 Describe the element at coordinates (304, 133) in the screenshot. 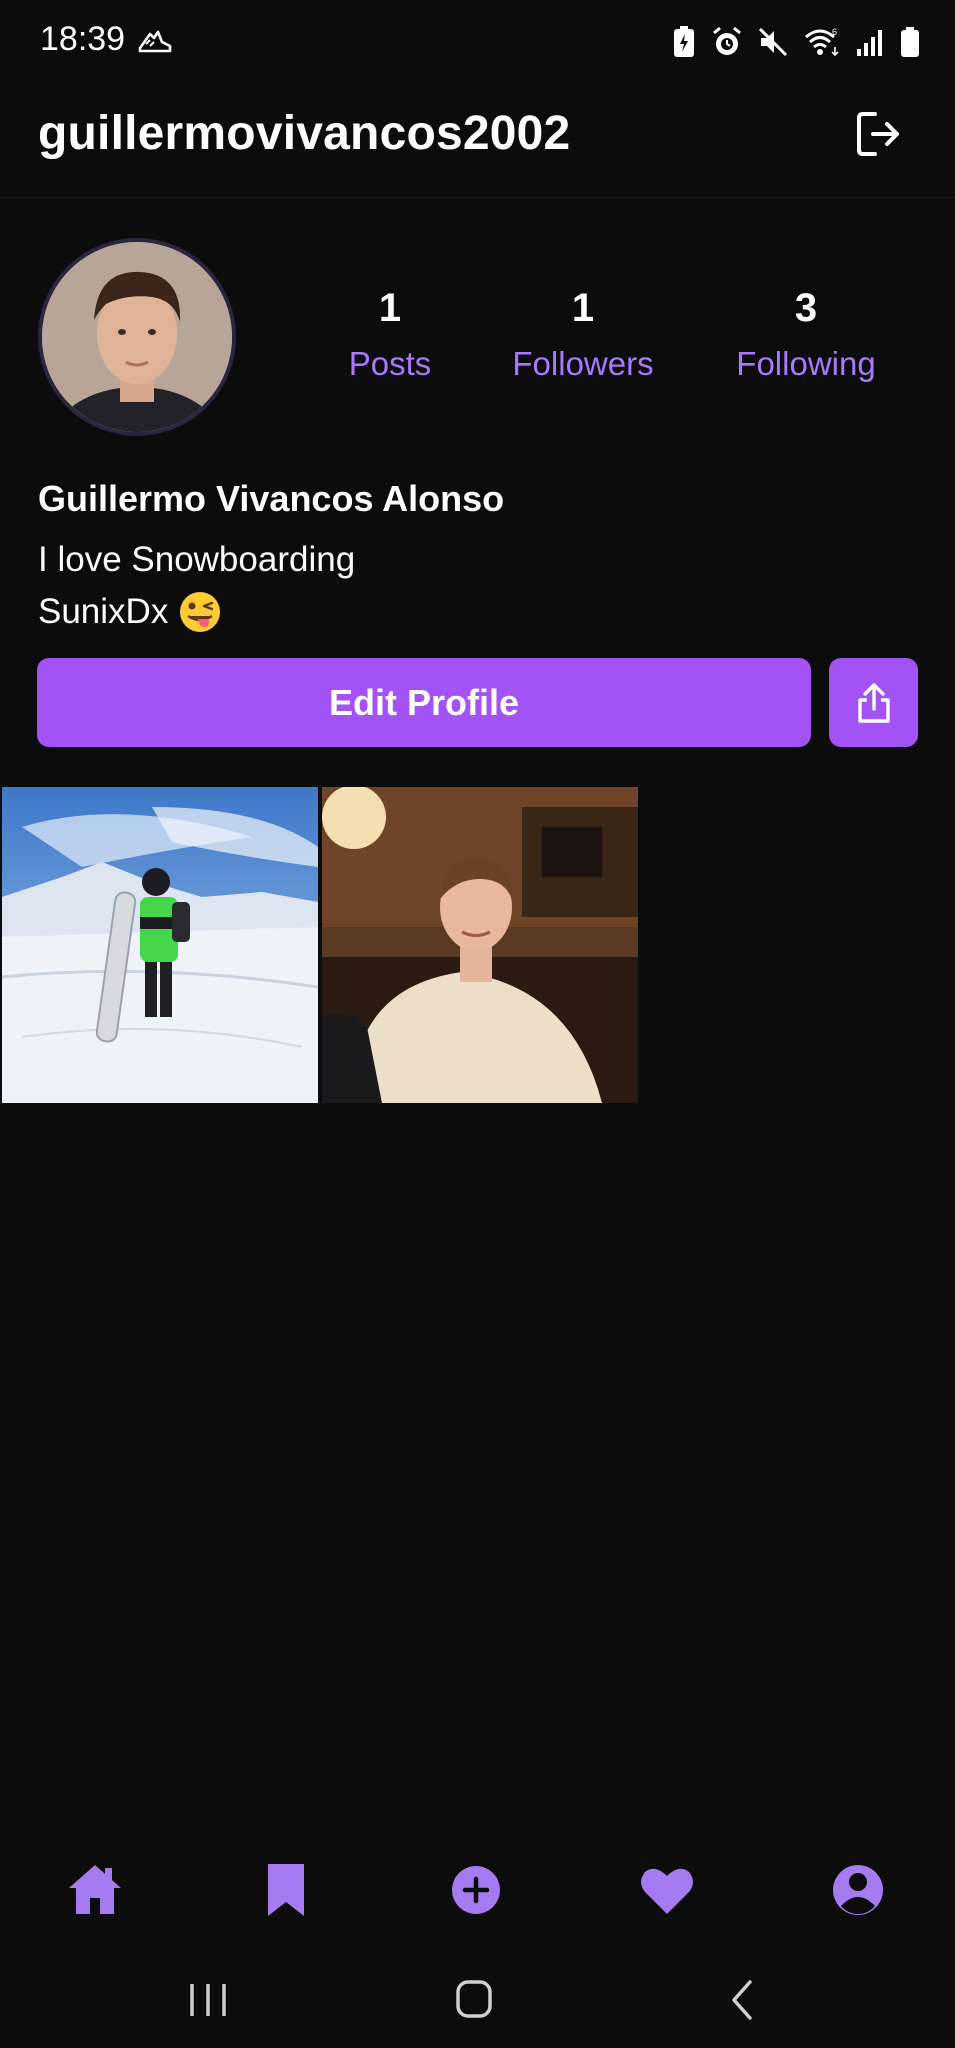

I see `username-title: guillermovivancos2002` at that location.